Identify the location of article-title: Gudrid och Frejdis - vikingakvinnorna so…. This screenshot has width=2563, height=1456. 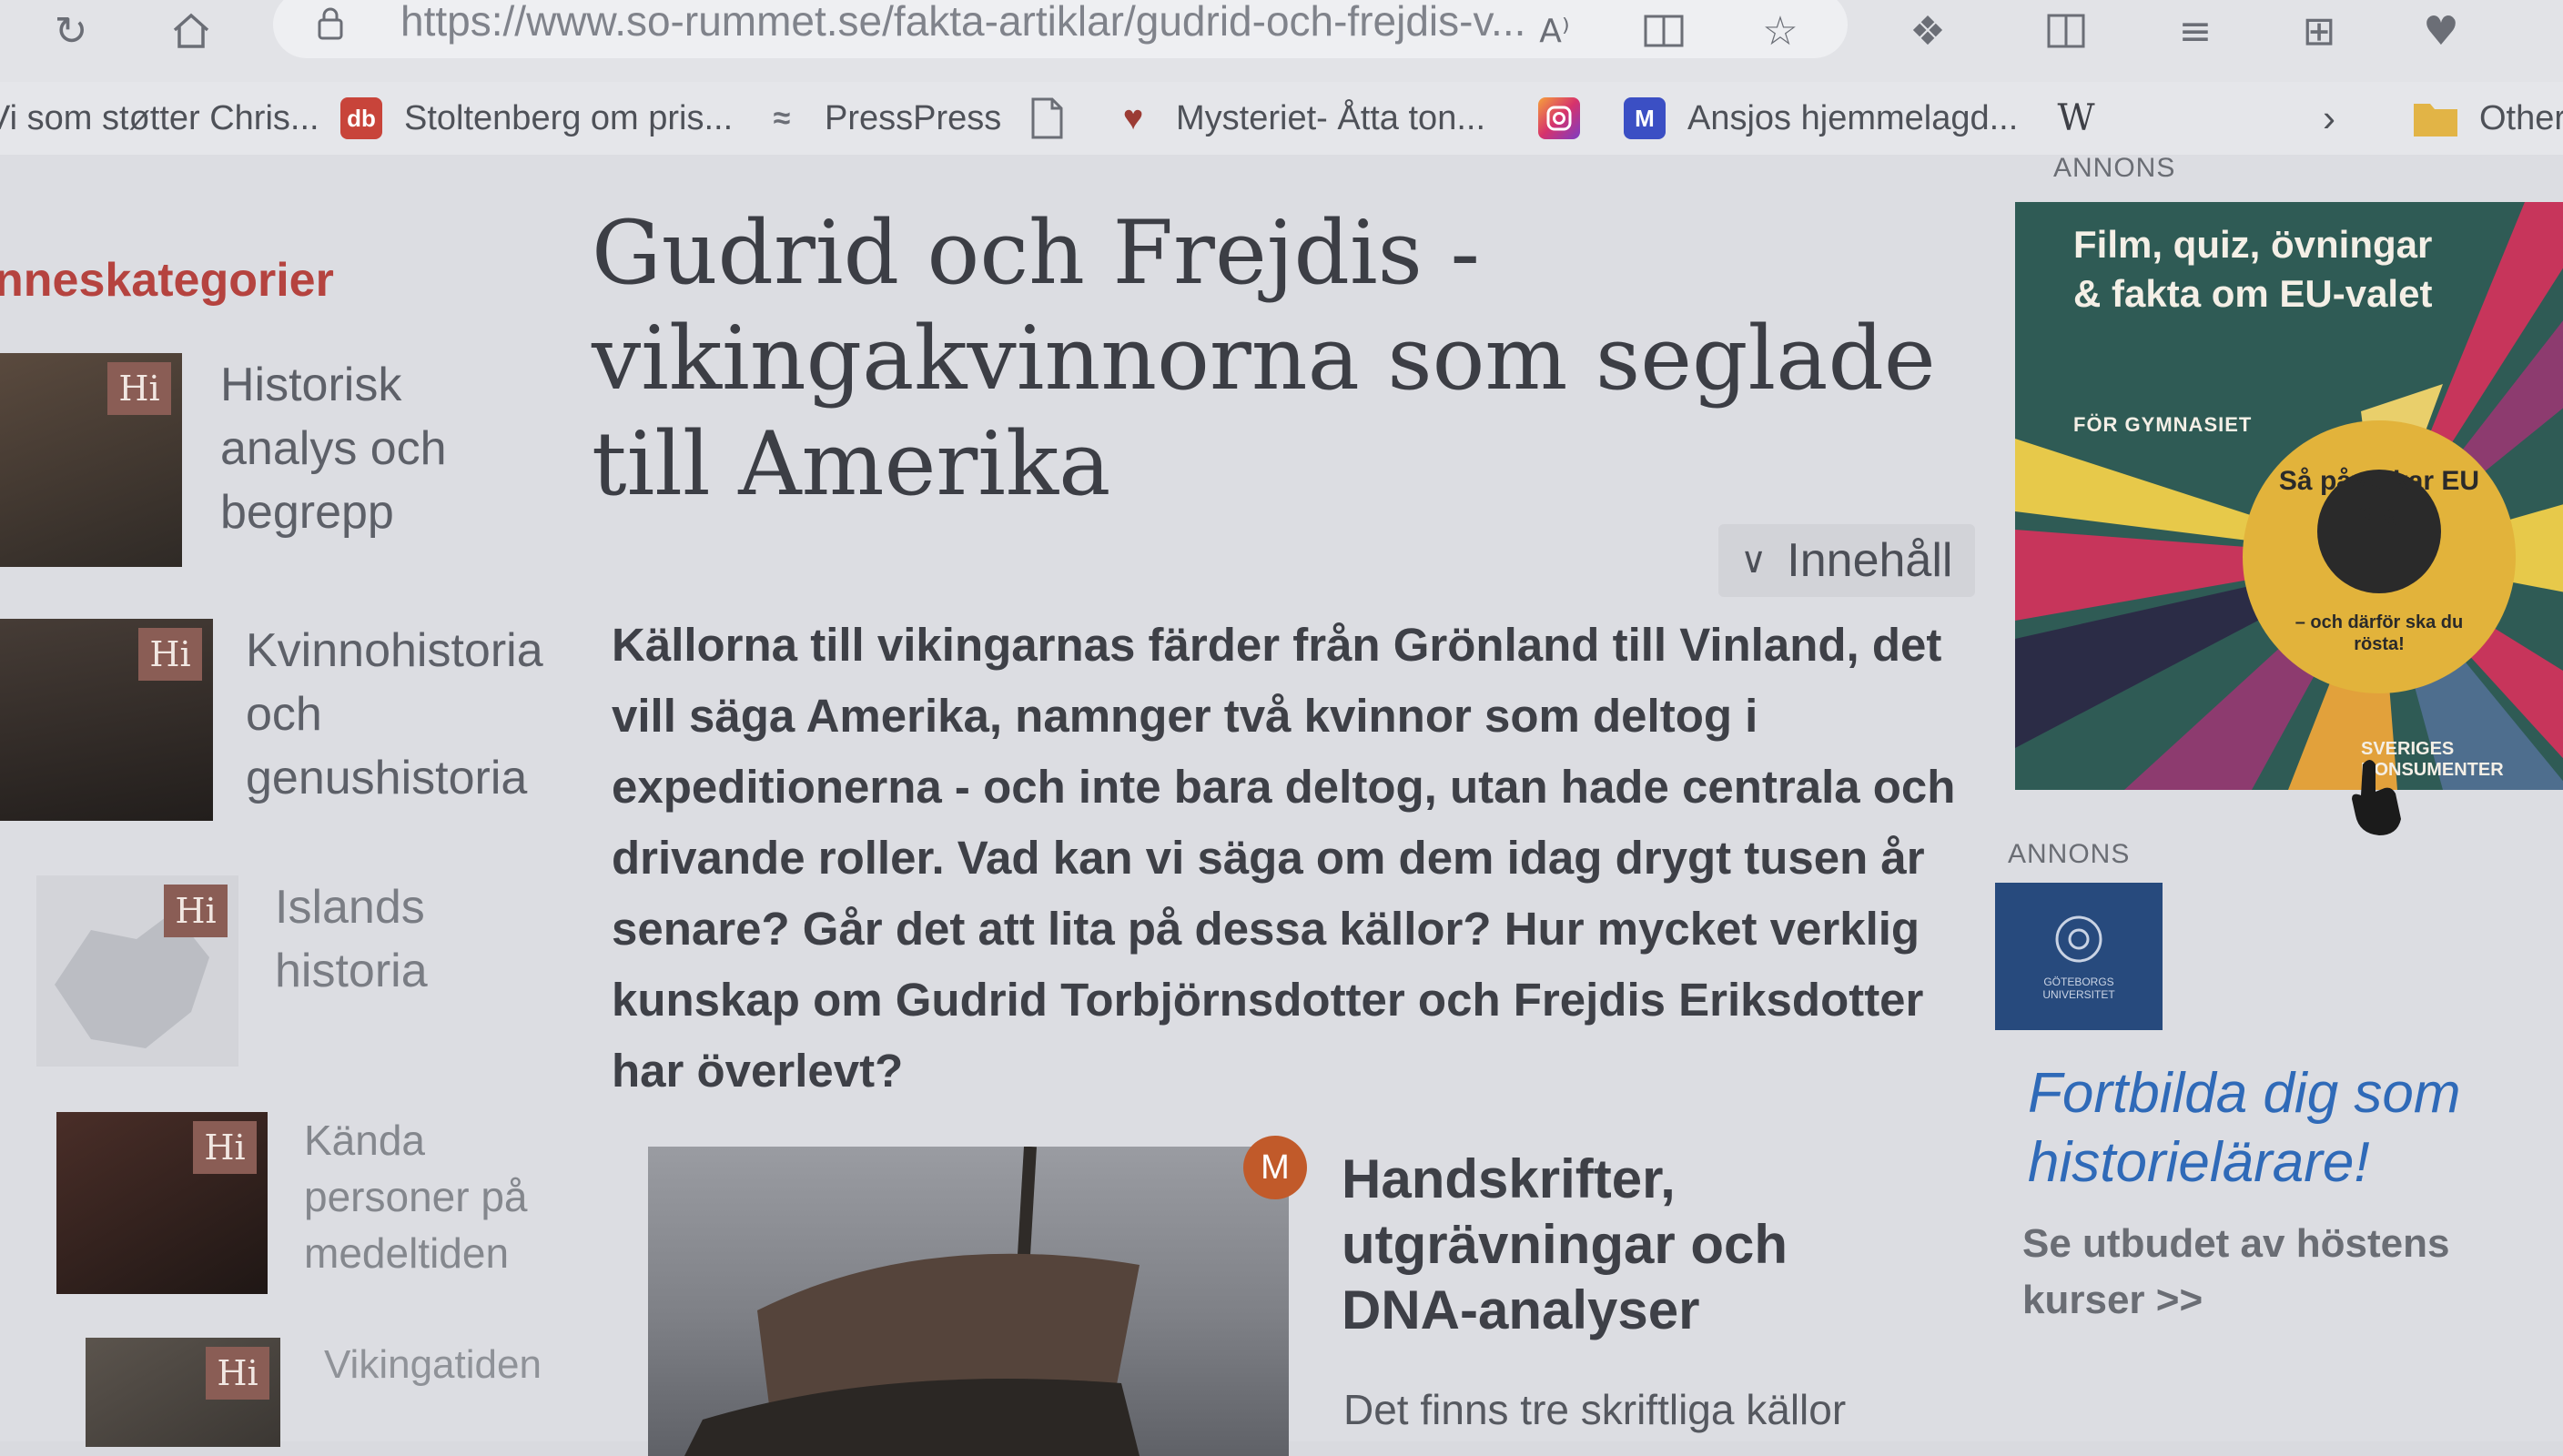
(1264, 358).